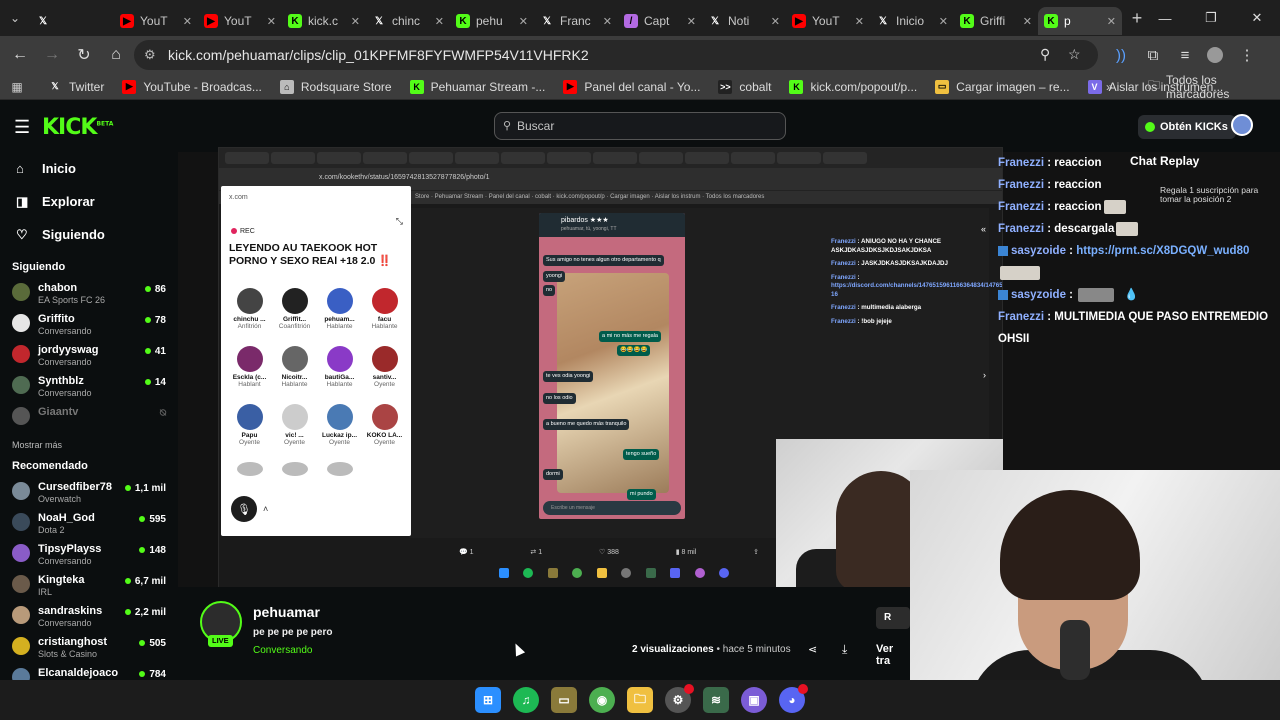 The width and height of the screenshot is (1280, 720). Describe the element at coordinates (1045, 54) in the screenshot. I see `zoom-icon: ⚲` at that location.